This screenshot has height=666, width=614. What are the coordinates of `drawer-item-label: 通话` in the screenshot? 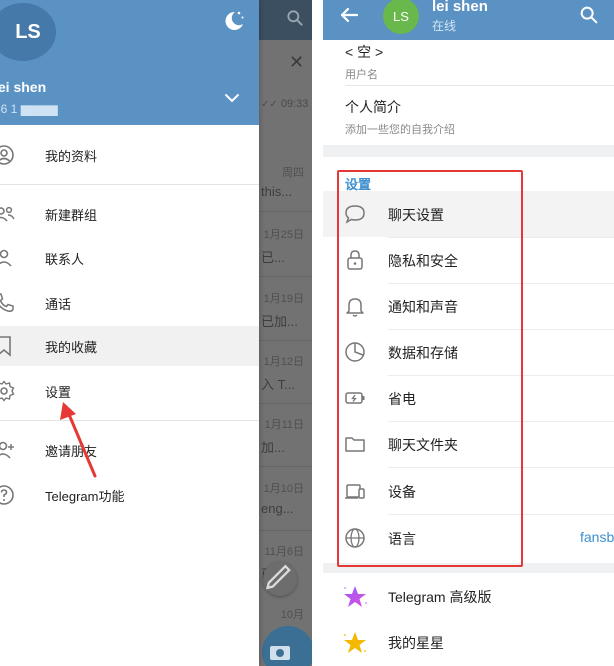 It's located at (58, 304).